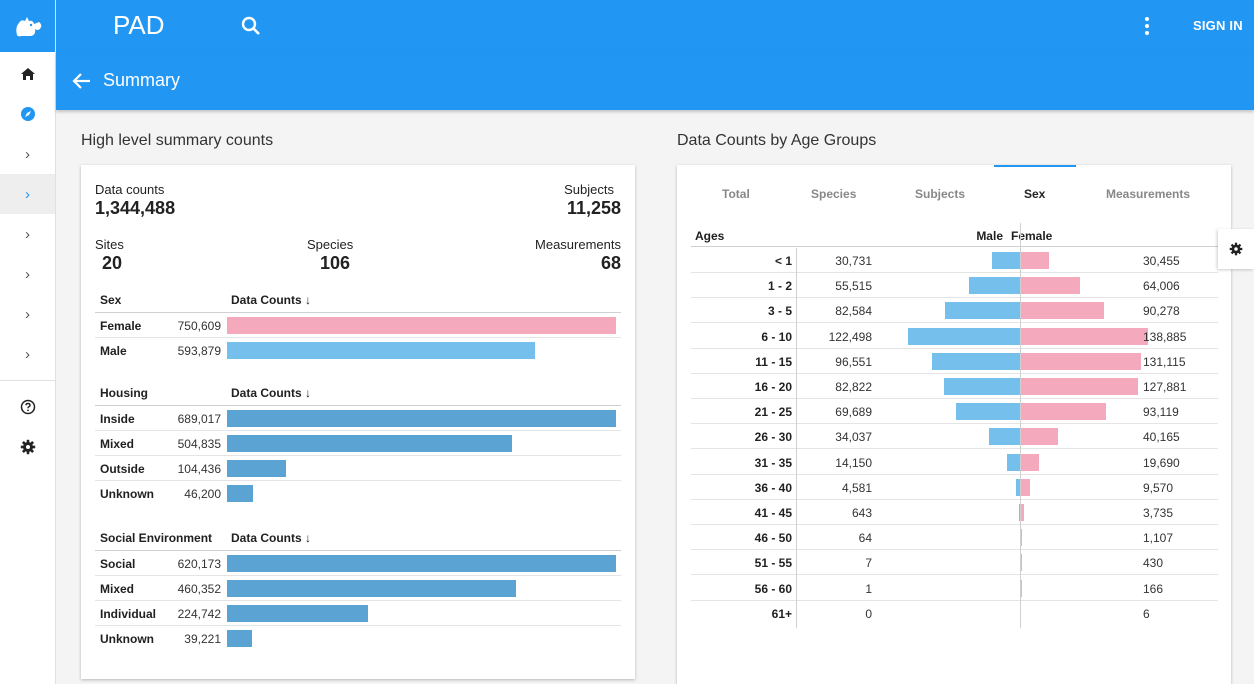  What do you see at coordinates (853, 286) in the screenshot?
I see `male-count: 55,515` at bounding box center [853, 286].